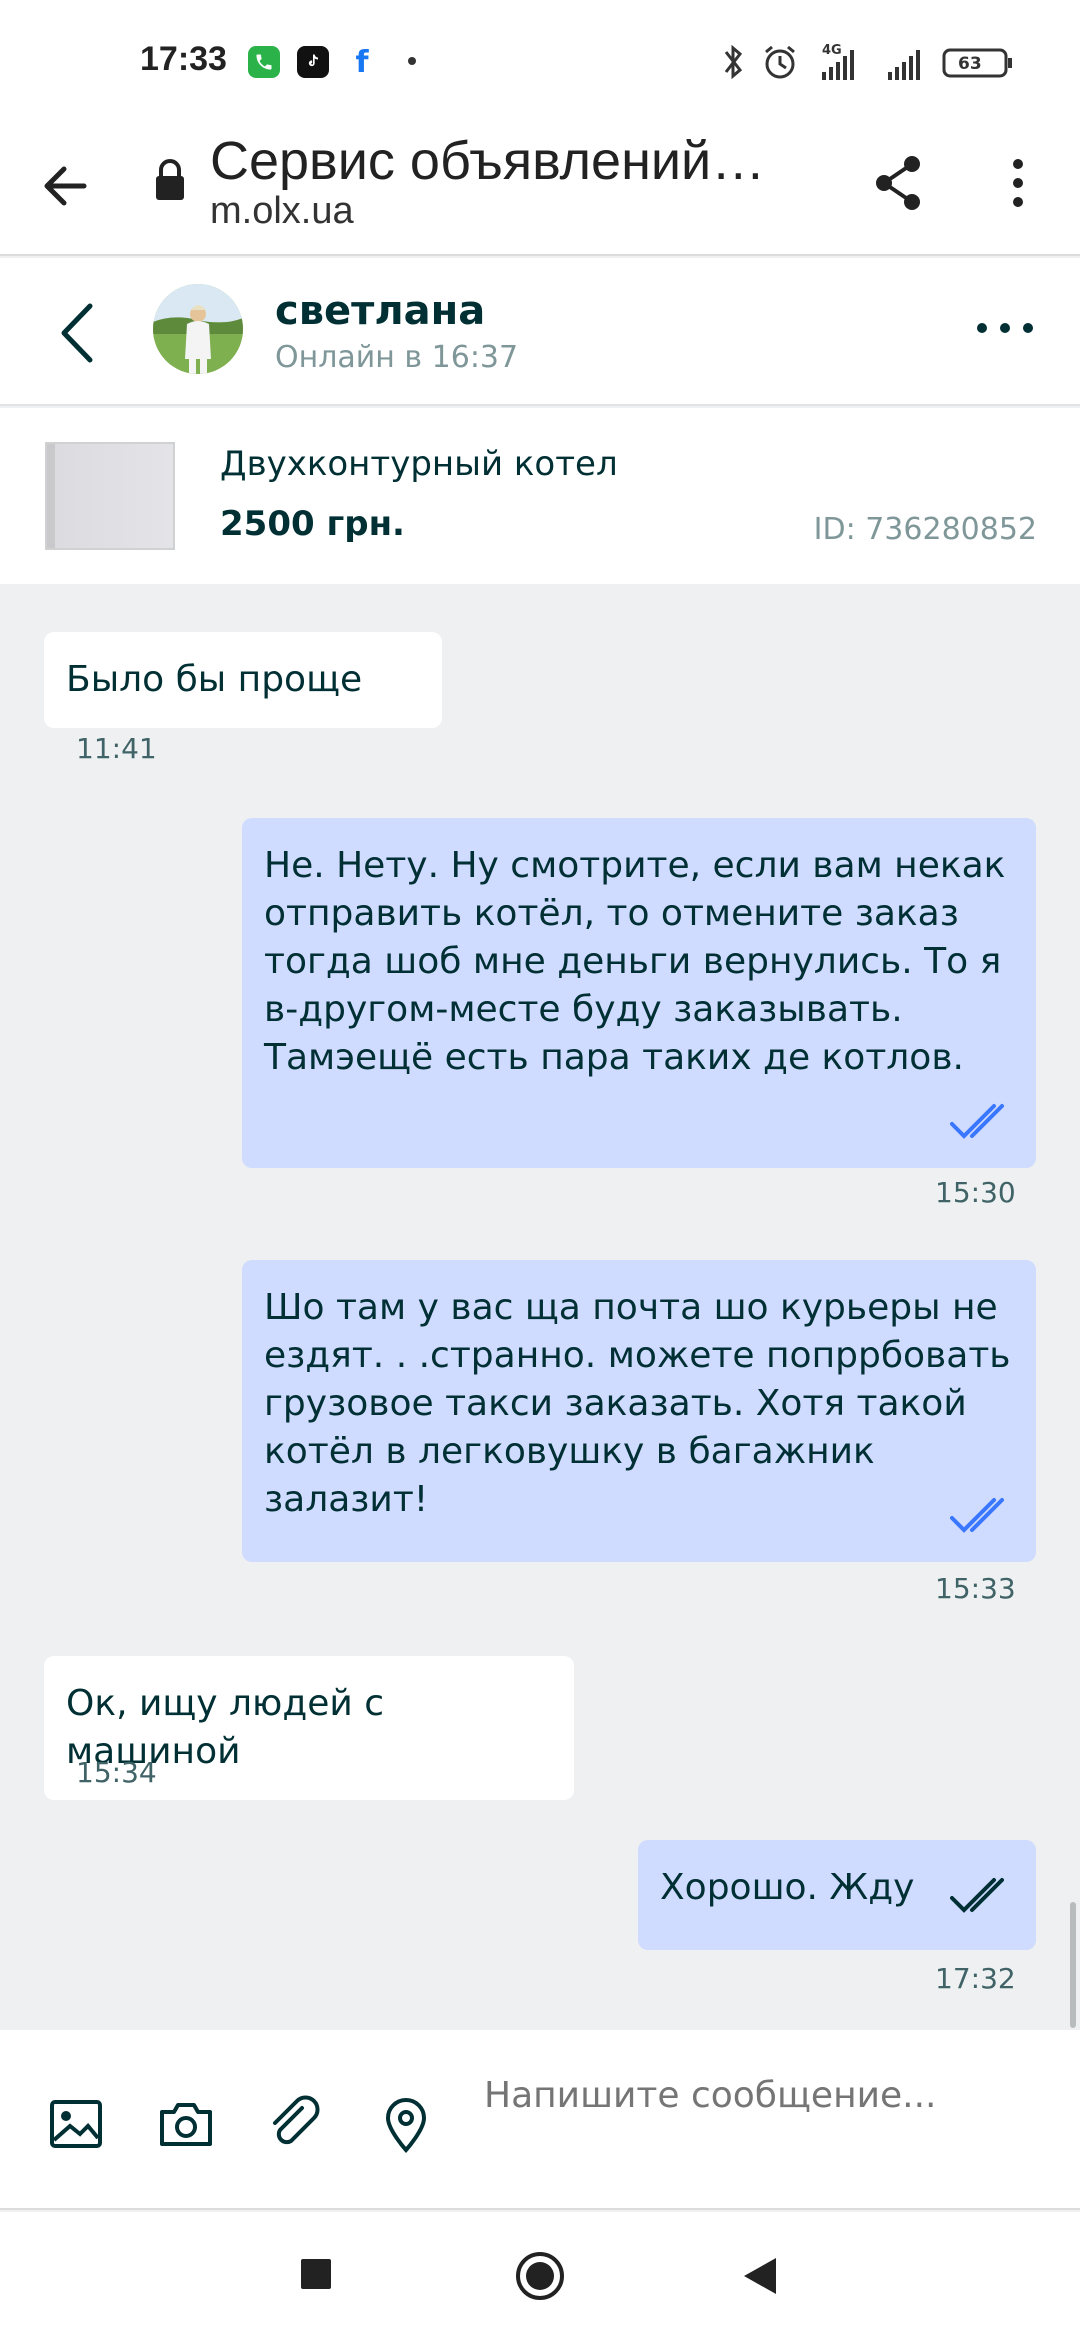 The width and height of the screenshot is (1080, 2340). Describe the element at coordinates (1005, 328) in the screenshot. I see `chat-more-icon` at that location.